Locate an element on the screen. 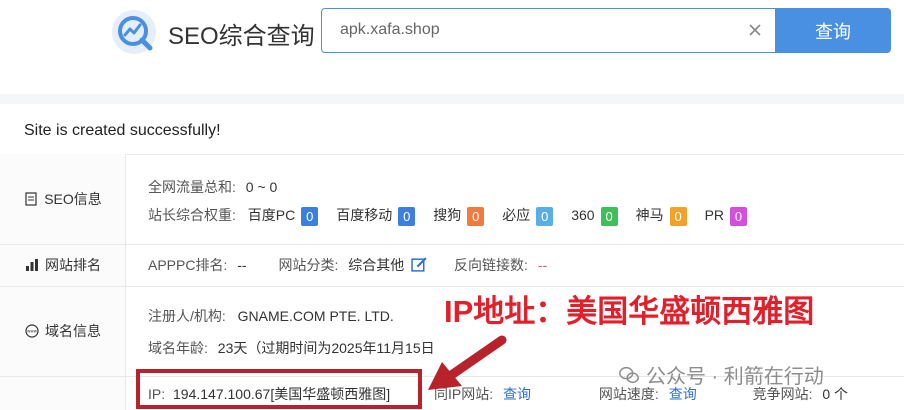  search-box is located at coordinates (548, 30).